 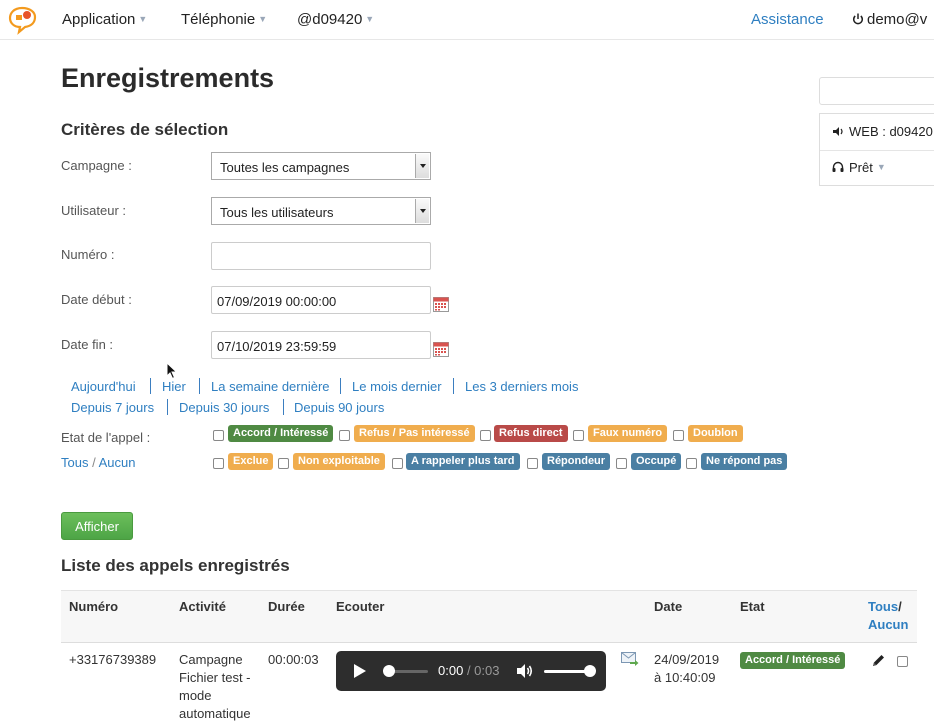 I want to click on utilisateur-select-value: Tous les utilisateurs, so click(x=277, y=212).